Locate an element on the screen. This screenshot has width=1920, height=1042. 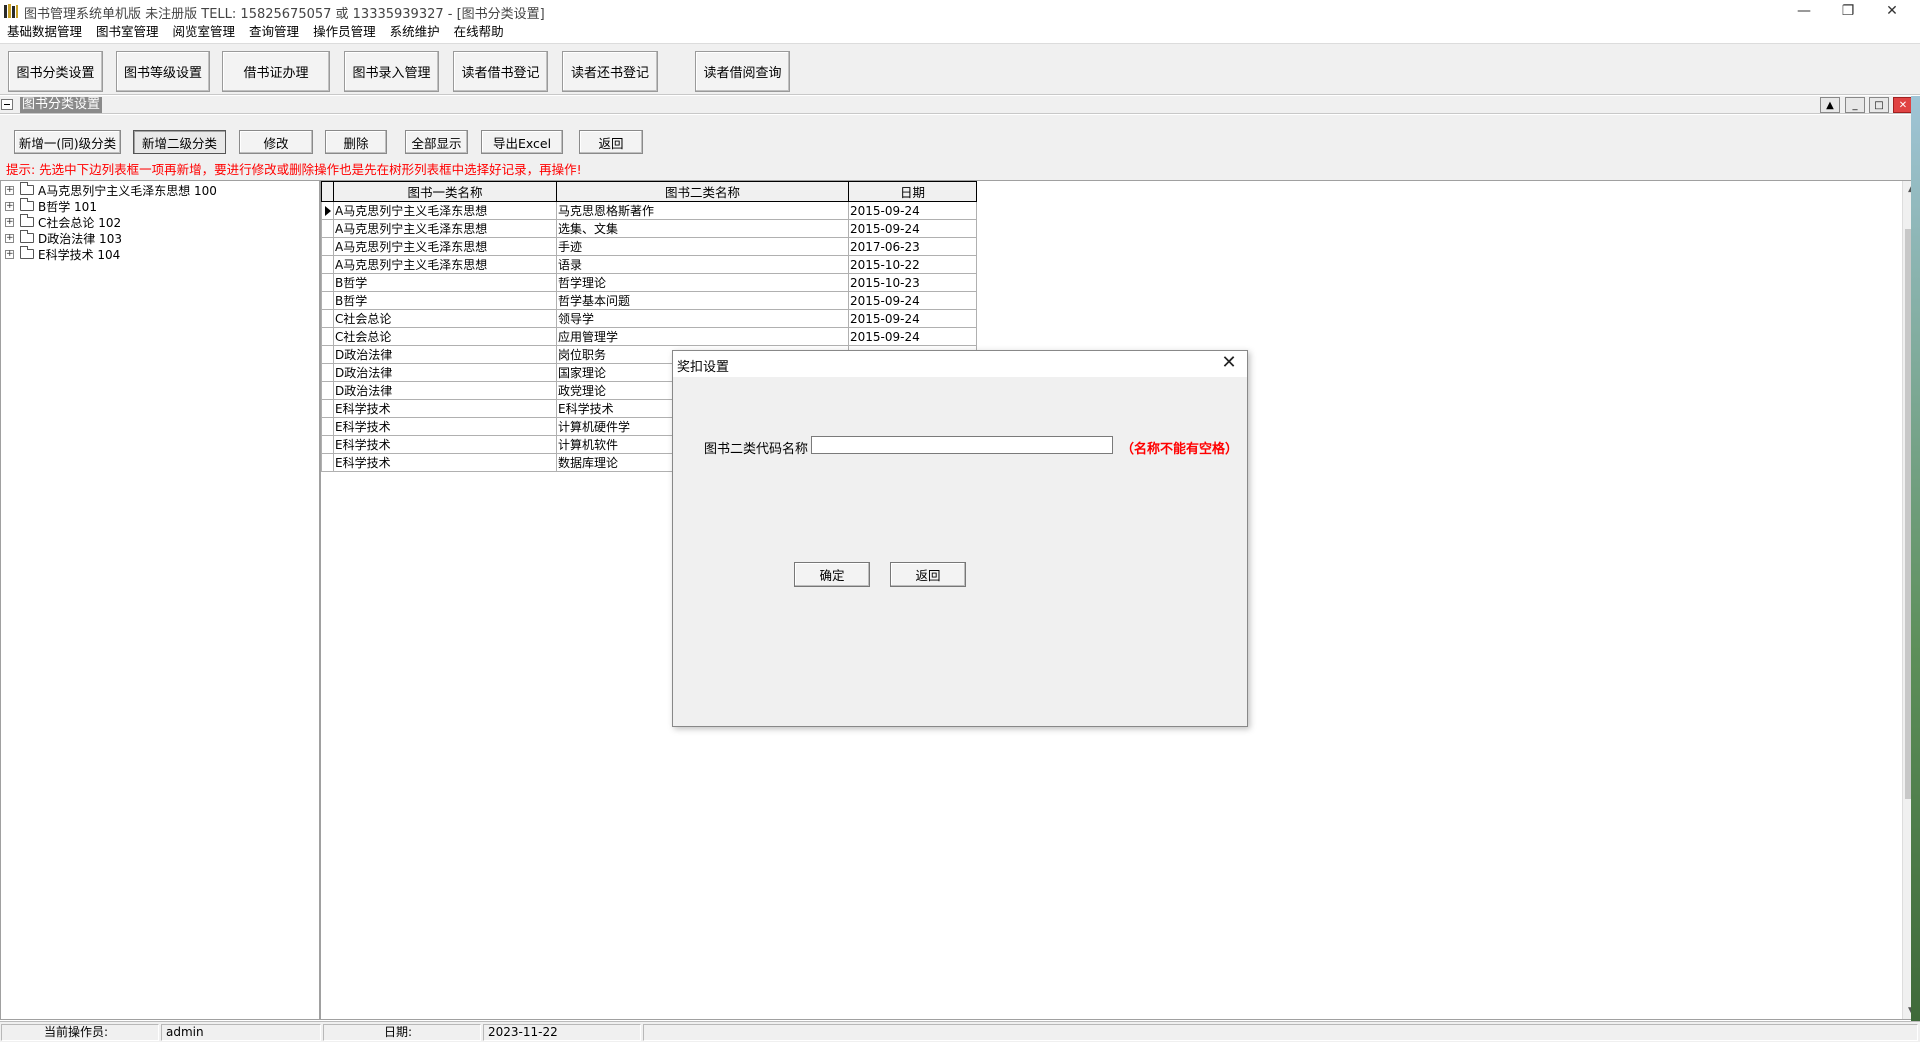
cell-class2: 选集、文集 is located at coordinates (702, 228).